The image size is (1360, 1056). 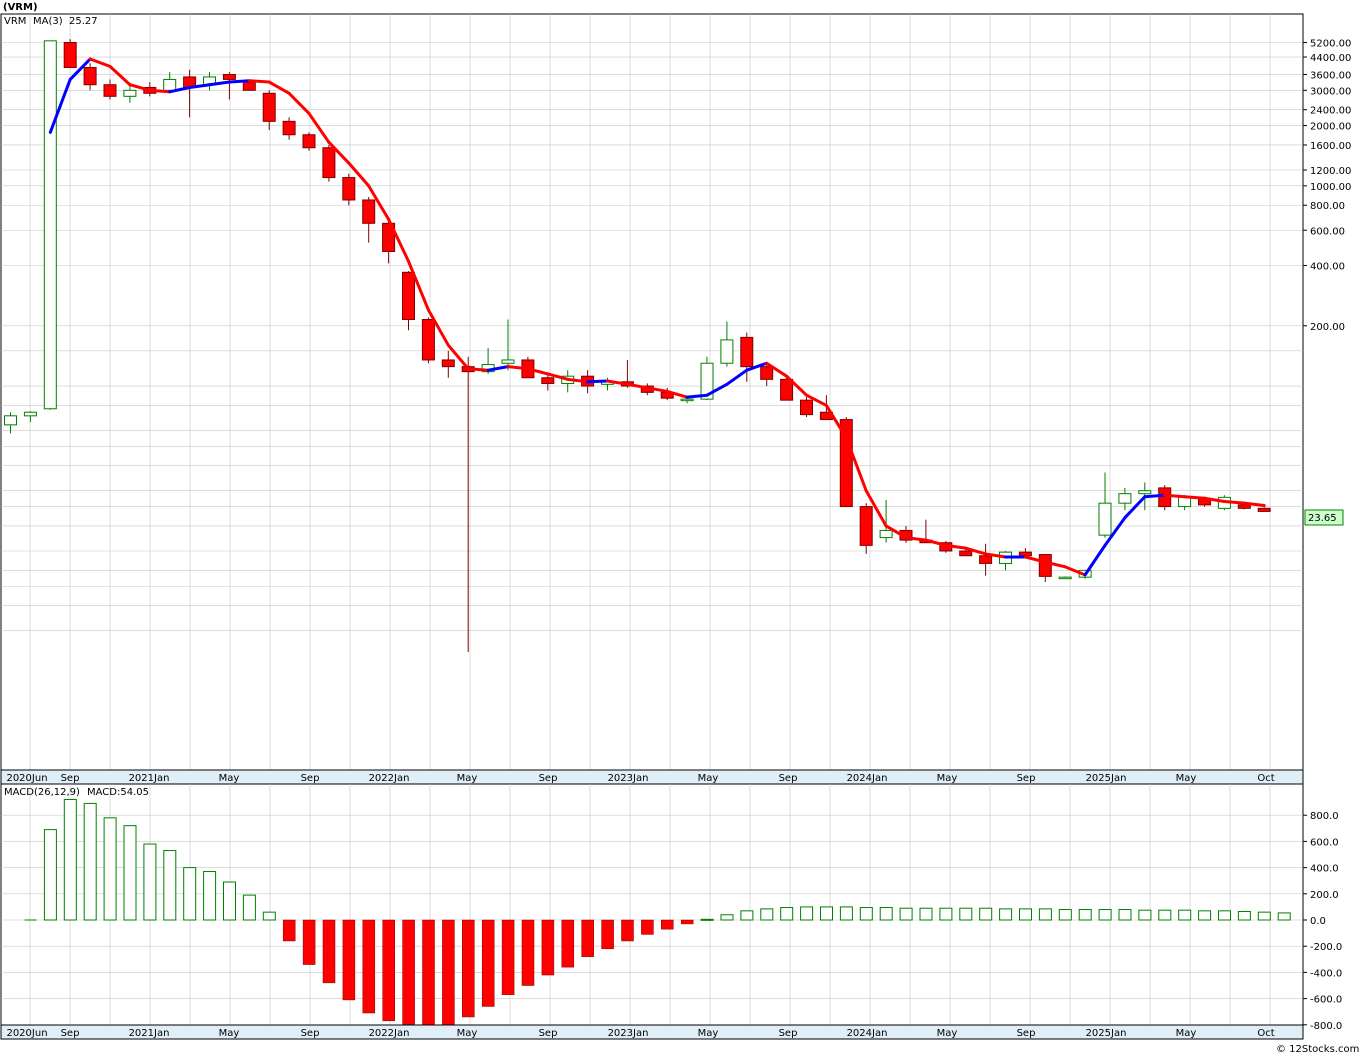 What do you see at coordinates (15, 21) in the screenshot?
I see `legend-symbol: VRM` at bounding box center [15, 21].